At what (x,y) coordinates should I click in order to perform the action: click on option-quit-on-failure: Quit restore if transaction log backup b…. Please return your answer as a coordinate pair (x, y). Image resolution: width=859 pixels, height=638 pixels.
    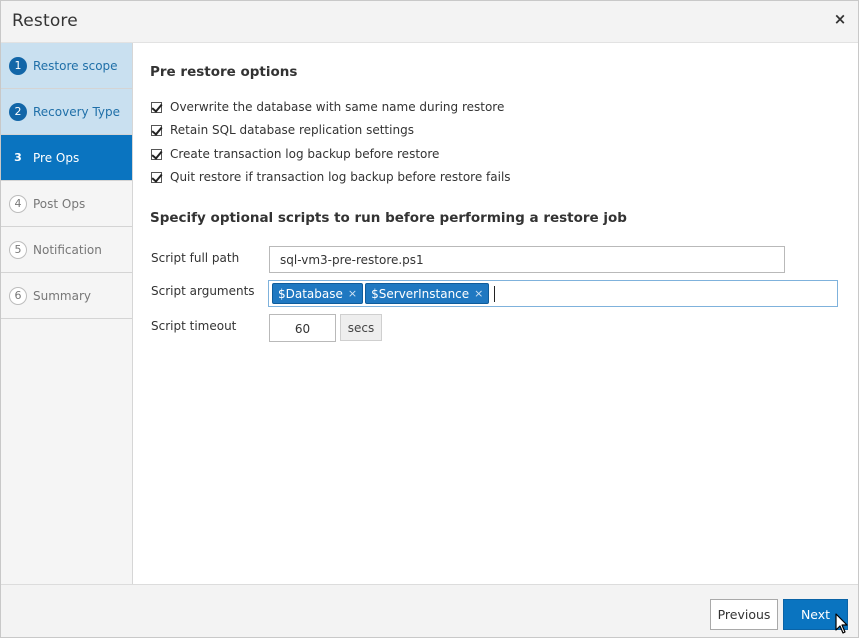
    Looking at the image, I should click on (331, 177).